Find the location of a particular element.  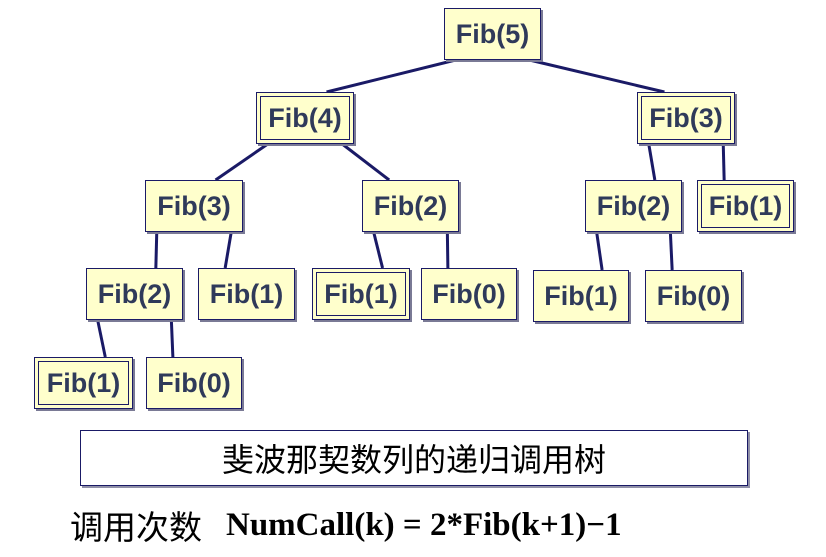

node-fib2-right: Fib(2) is located at coordinates (633, 206).